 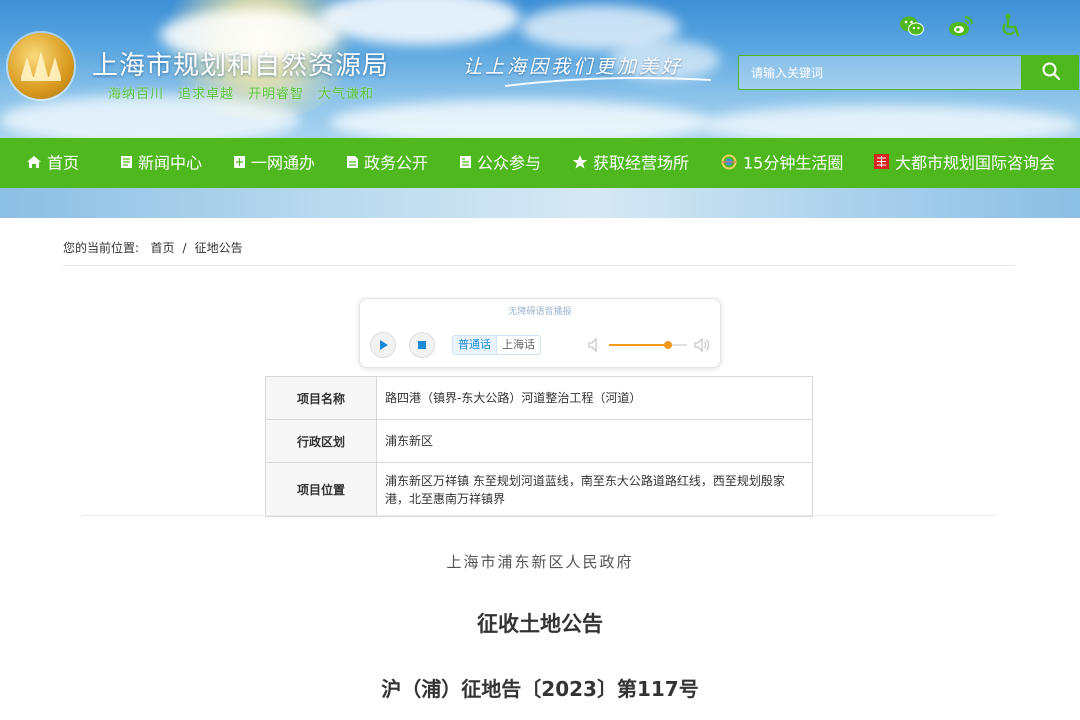 I want to click on nav-item-15min-life-circle: 15分钟生活圈, so click(x=781, y=163).